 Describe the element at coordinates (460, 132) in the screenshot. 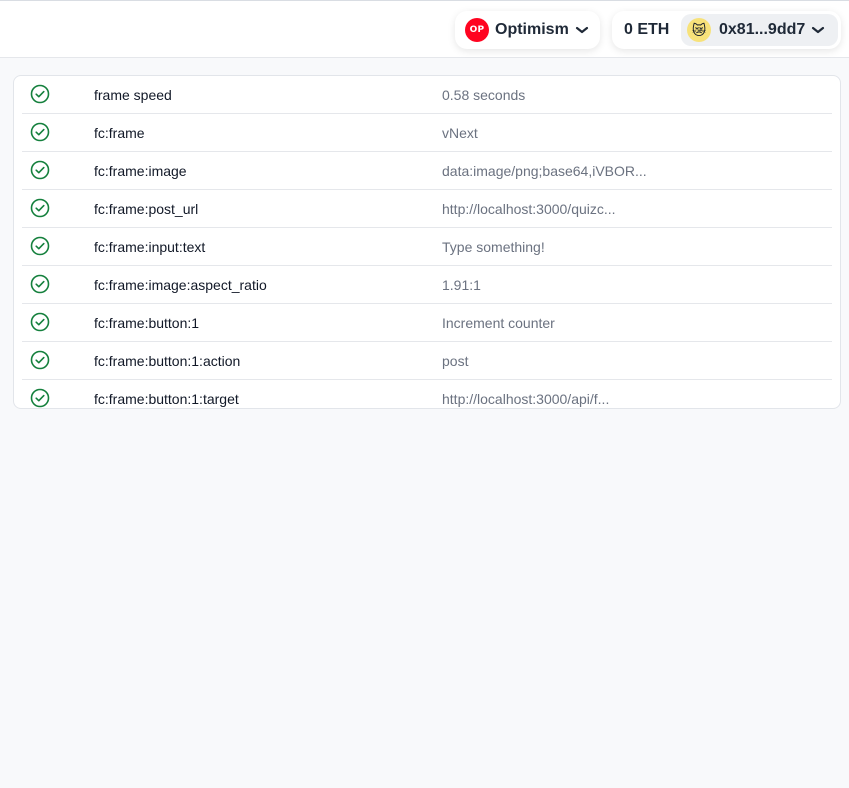

I see `meta-value: vNext` at that location.